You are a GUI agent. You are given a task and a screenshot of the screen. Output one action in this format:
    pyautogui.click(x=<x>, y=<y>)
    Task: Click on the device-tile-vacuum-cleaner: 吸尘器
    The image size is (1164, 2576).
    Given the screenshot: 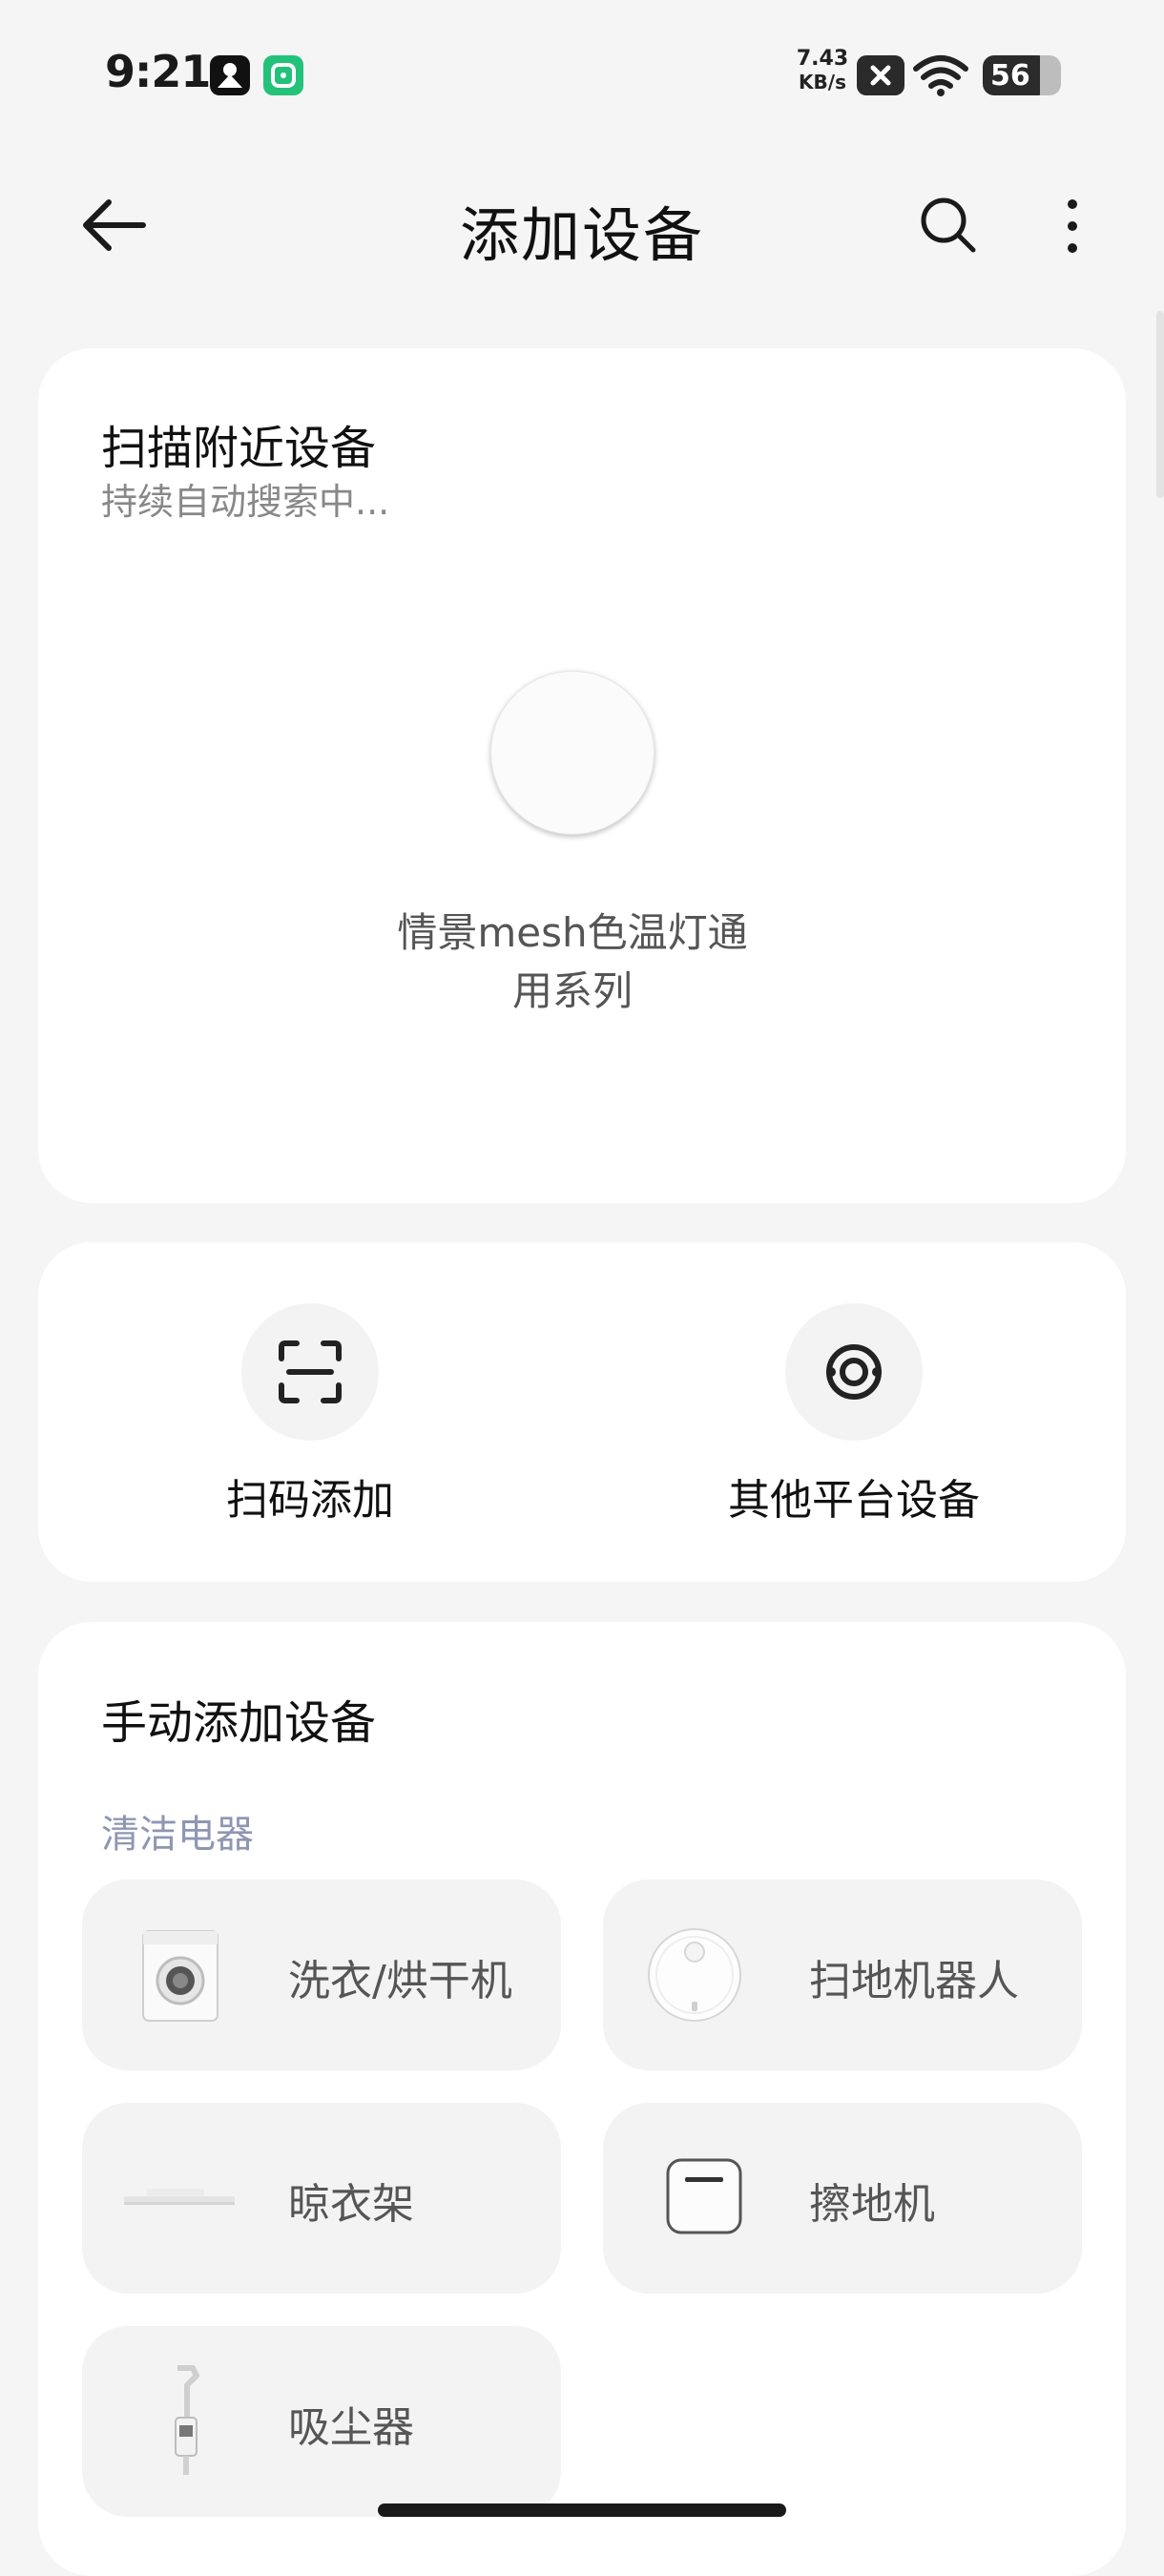 What is the action you would take?
    pyautogui.click(x=322, y=2421)
    